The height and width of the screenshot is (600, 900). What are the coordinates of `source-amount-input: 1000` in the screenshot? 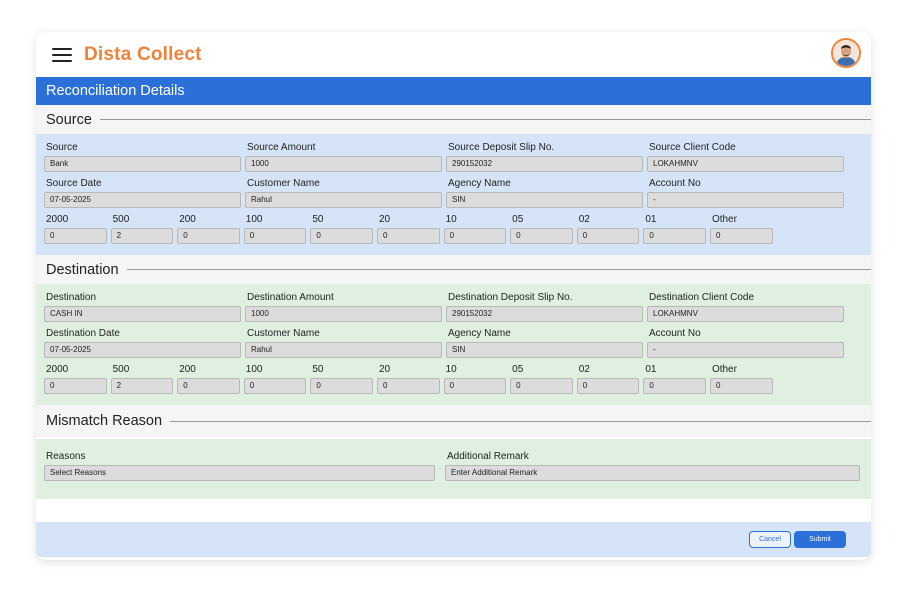 It's located at (343, 164).